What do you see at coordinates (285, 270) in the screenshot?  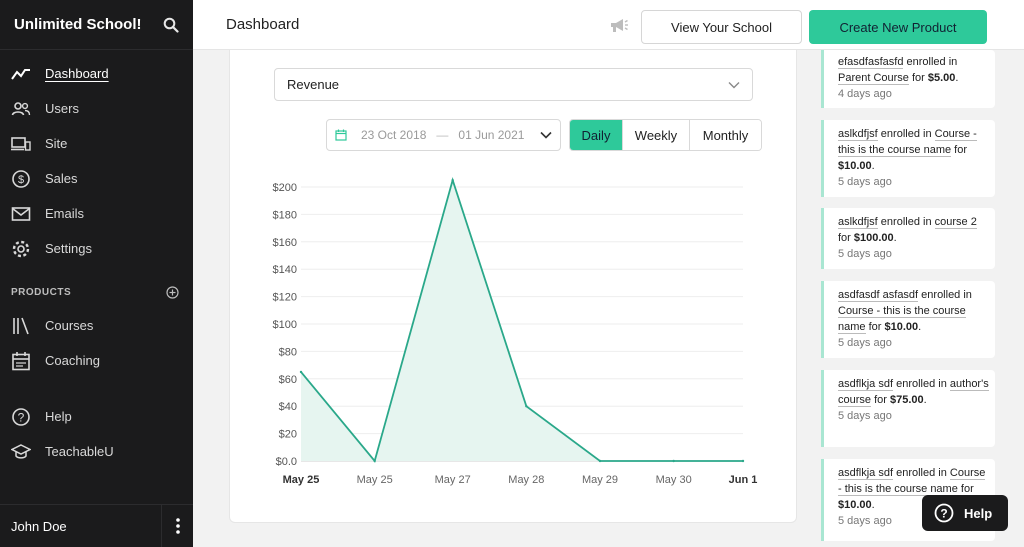 I see `y-tick-label: $140` at bounding box center [285, 270].